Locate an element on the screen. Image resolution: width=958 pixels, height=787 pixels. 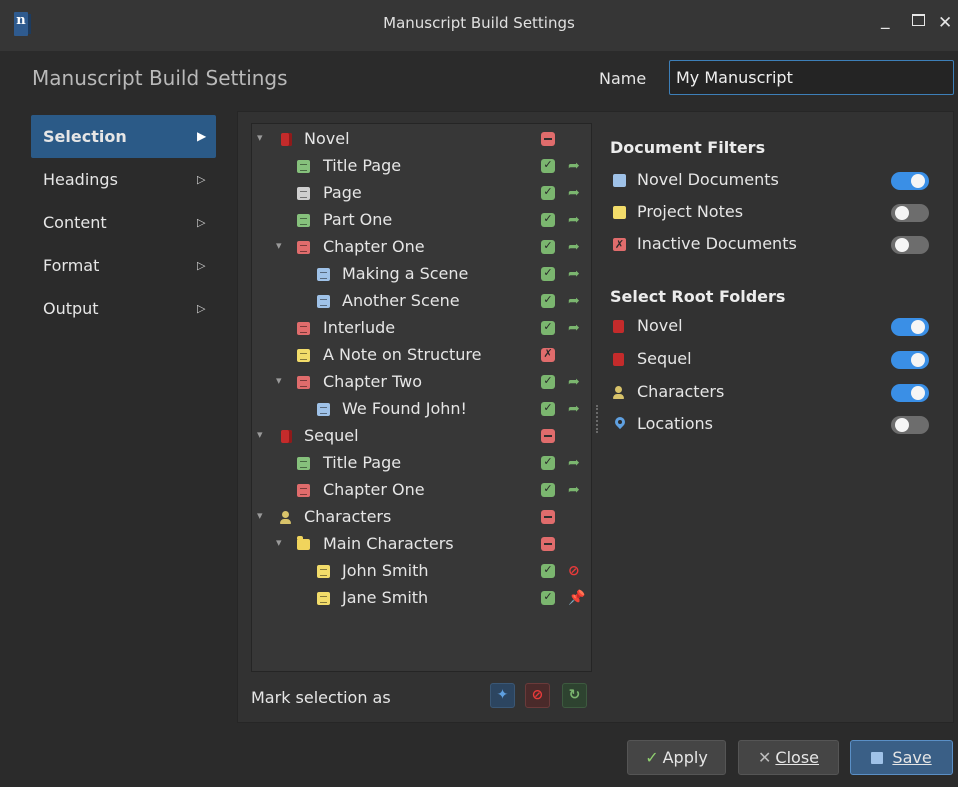
tree-item-label: Characters is located at coordinates (348, 516).